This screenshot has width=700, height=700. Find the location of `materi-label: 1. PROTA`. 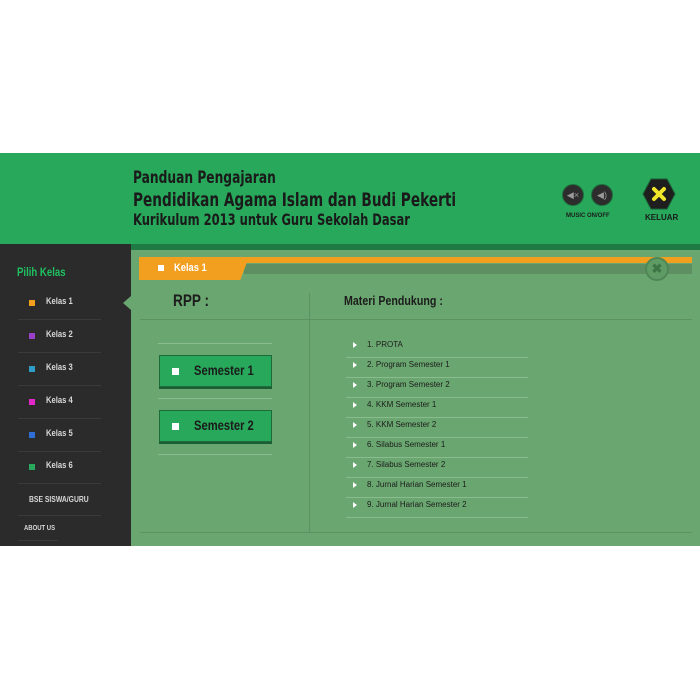

materi-label: 1. PROTA is located at coordinates (385, 344).